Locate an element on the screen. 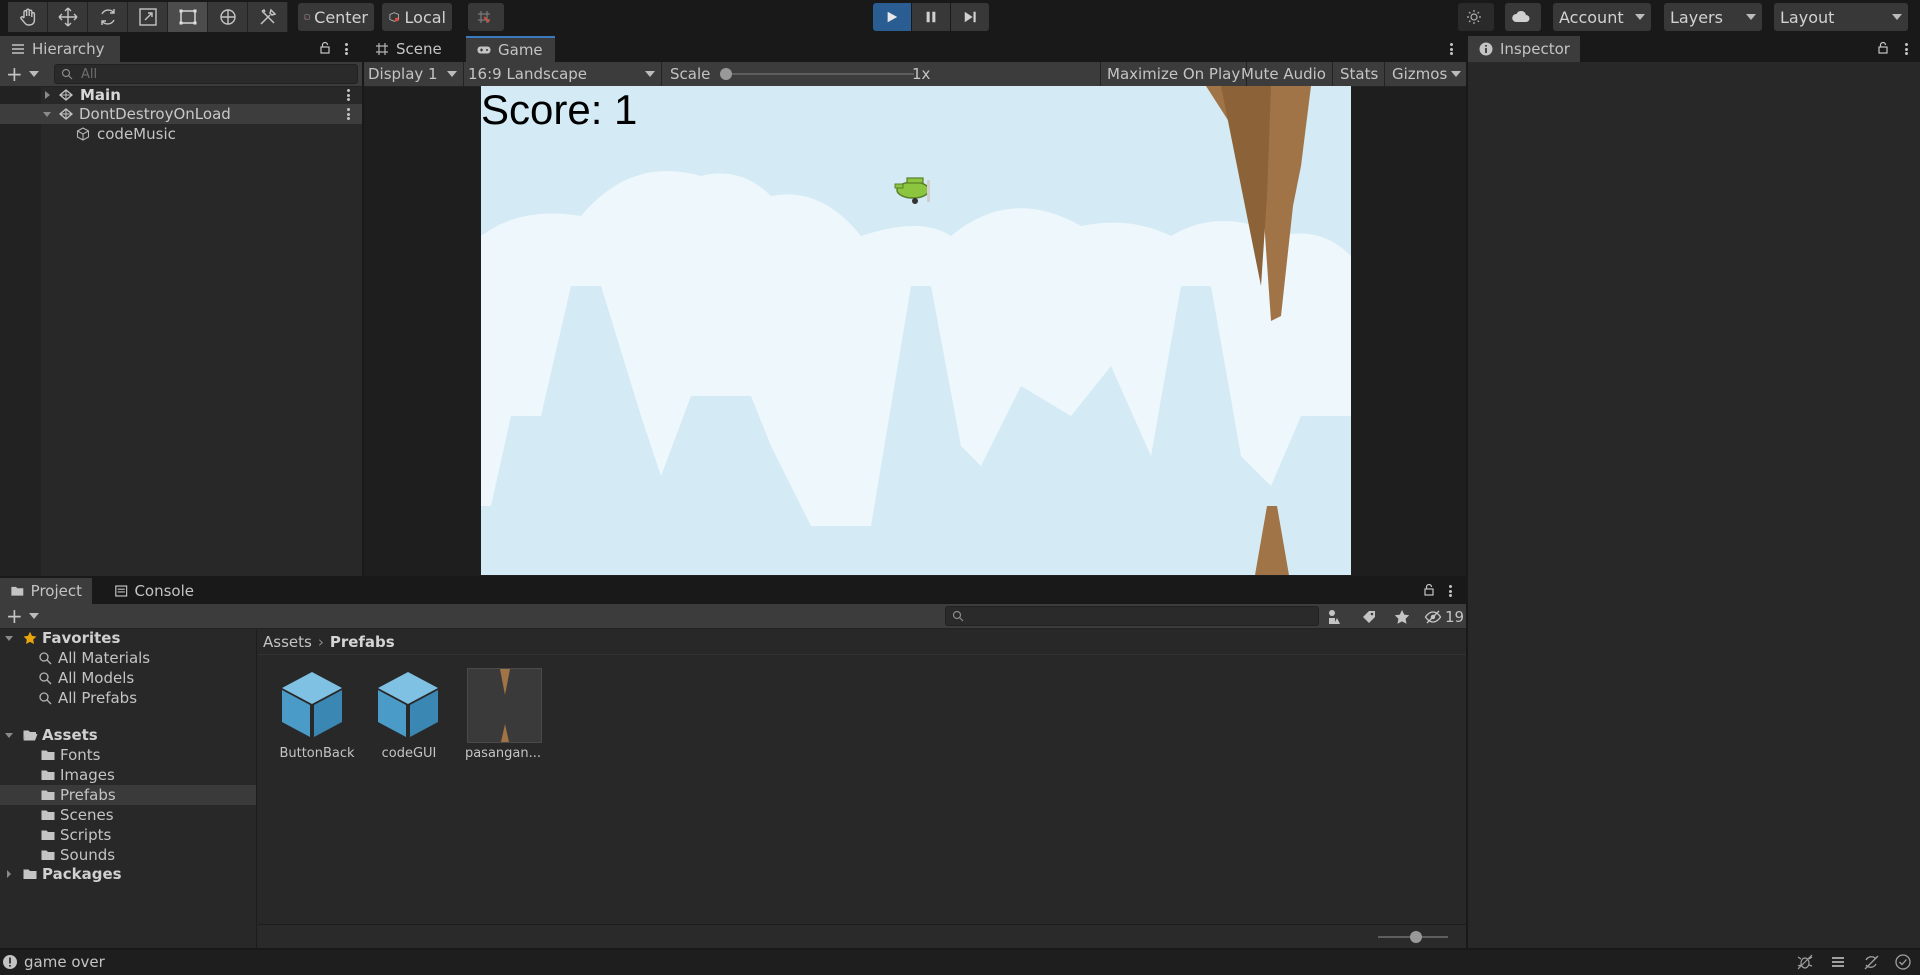  project-search-input is located at coordinates (1132, 616).